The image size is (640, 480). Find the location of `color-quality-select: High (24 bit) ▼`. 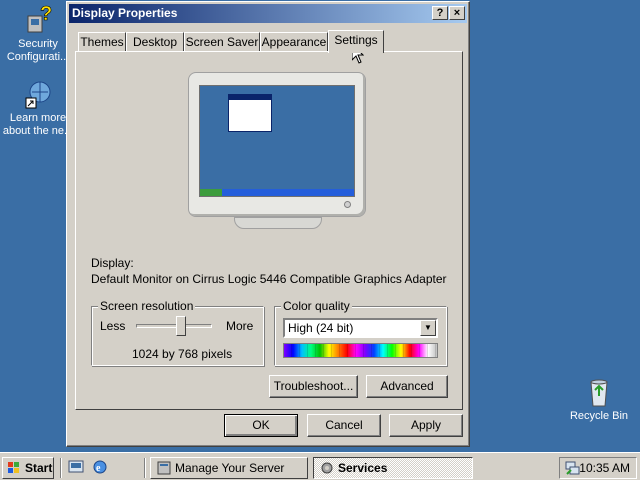

color-quality-select: High (24 bit) ▼ is located at coordinates (360, 328).